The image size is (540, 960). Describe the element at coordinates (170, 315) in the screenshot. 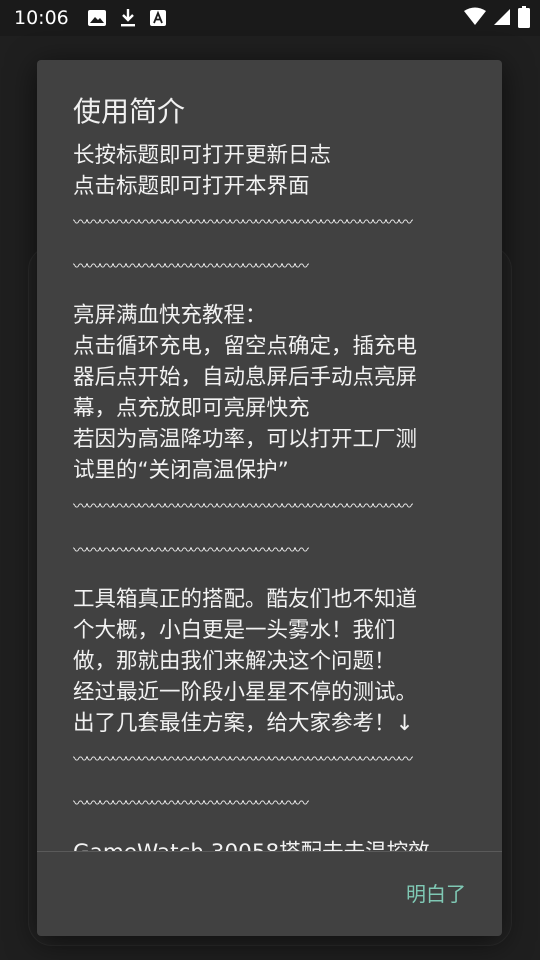

I see `content-line: 亮屏满血快充教程：` at that location.